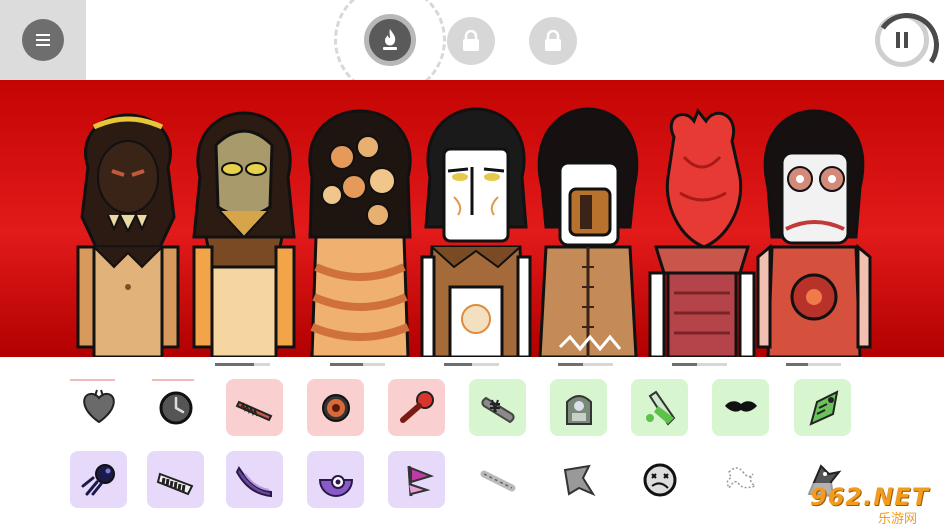 The image size is (944, 531). I want to click on half-moon-eye-sound-icon, so click(335, 485).